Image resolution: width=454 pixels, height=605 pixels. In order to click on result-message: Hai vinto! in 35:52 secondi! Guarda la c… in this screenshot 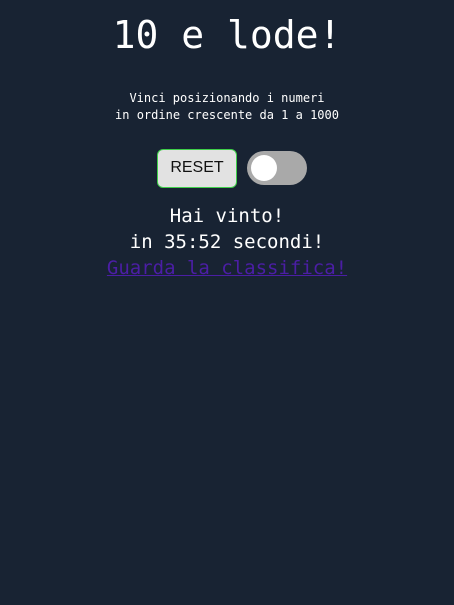, I will do `click(227, 242)`.